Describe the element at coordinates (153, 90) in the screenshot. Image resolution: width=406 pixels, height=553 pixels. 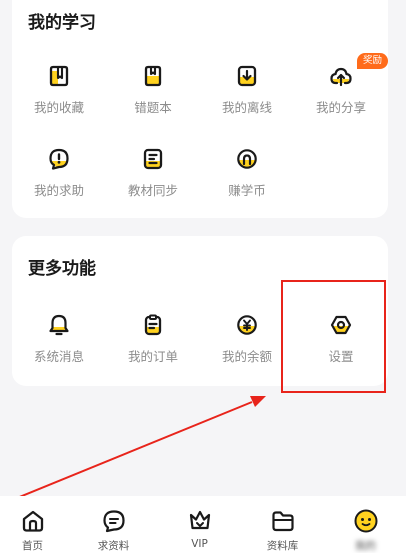
I see `grid-item-mistake-book: 错题本` at that location.